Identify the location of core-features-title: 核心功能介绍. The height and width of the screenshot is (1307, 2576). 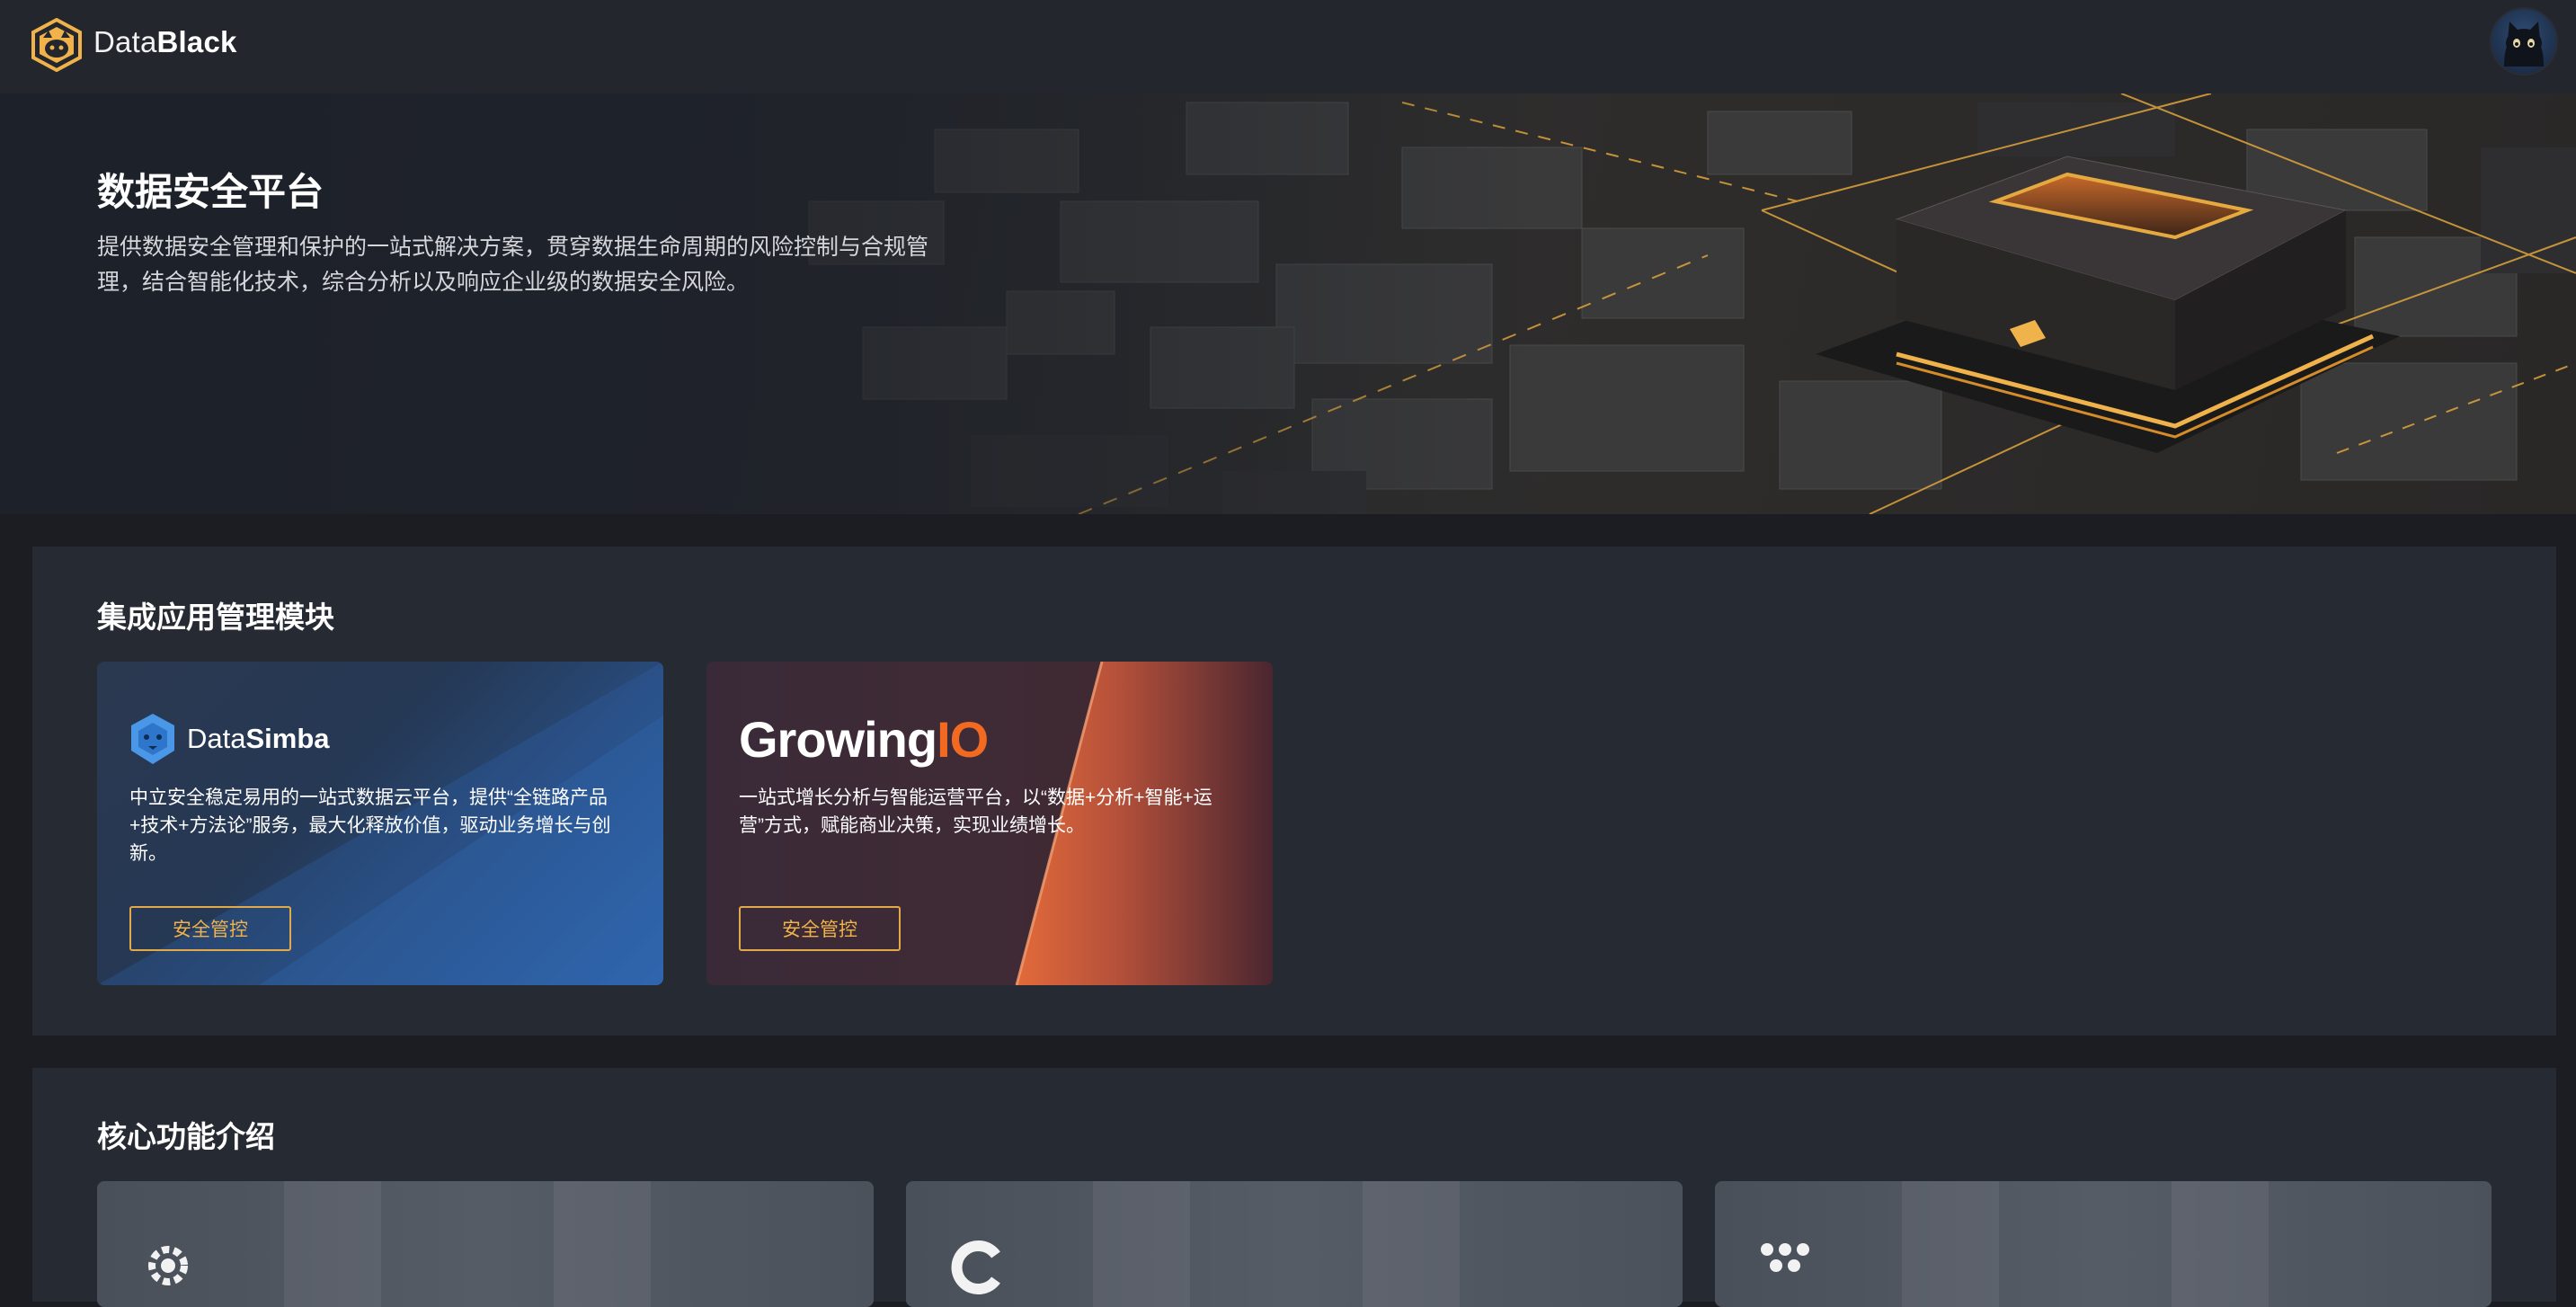
(186, 1136).